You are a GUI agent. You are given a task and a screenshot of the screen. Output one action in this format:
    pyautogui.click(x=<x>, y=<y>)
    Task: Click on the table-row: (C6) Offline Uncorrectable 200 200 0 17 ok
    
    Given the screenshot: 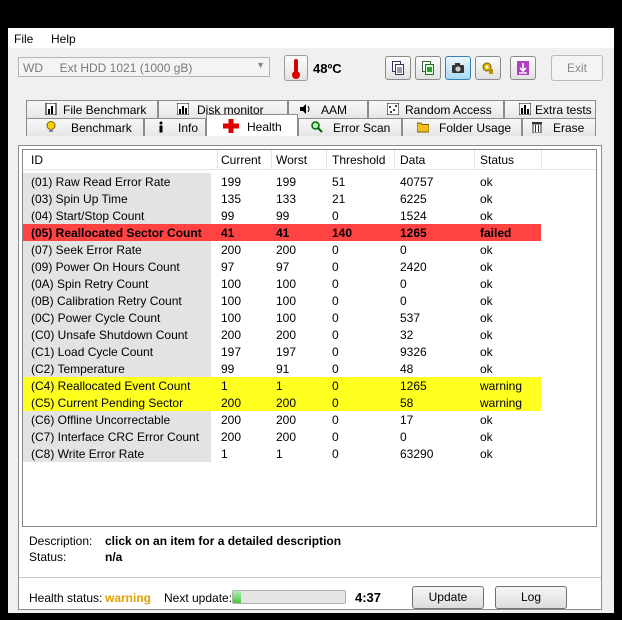 What is the action you would take?
    pyautogui.click(x=282, y=419)
    